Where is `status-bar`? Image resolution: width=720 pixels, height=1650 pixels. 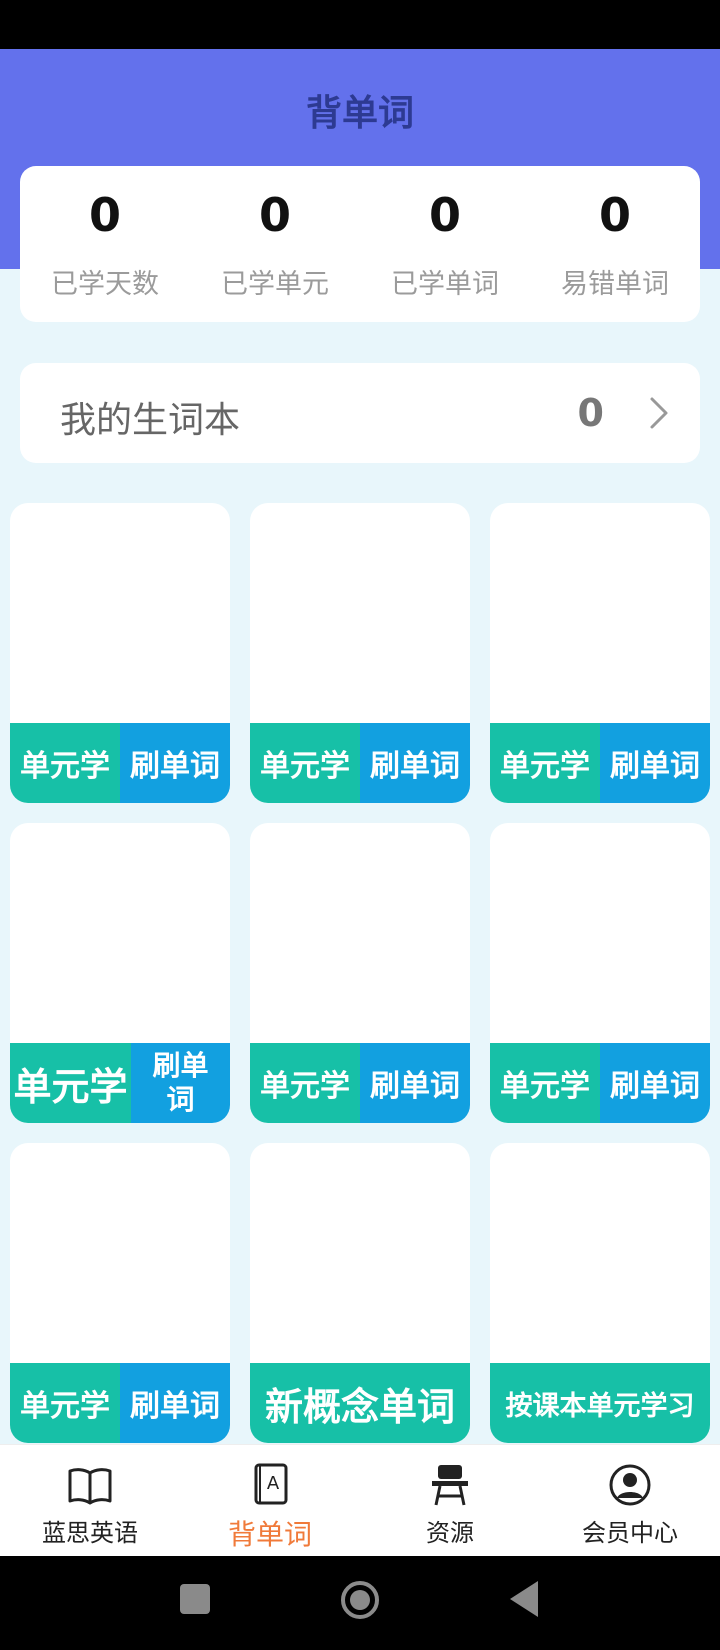
status-bar is located at coordinates (360, 24).